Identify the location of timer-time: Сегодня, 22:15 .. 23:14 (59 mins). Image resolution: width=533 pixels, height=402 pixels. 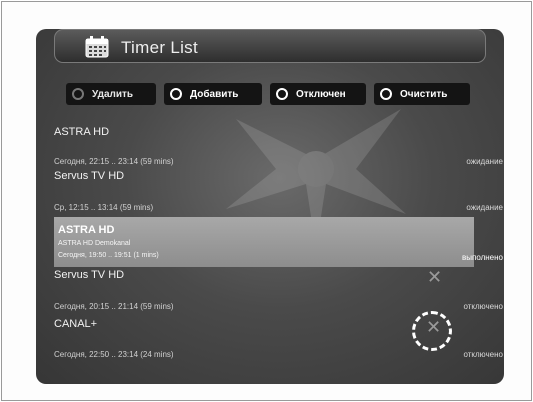
(114, 161).